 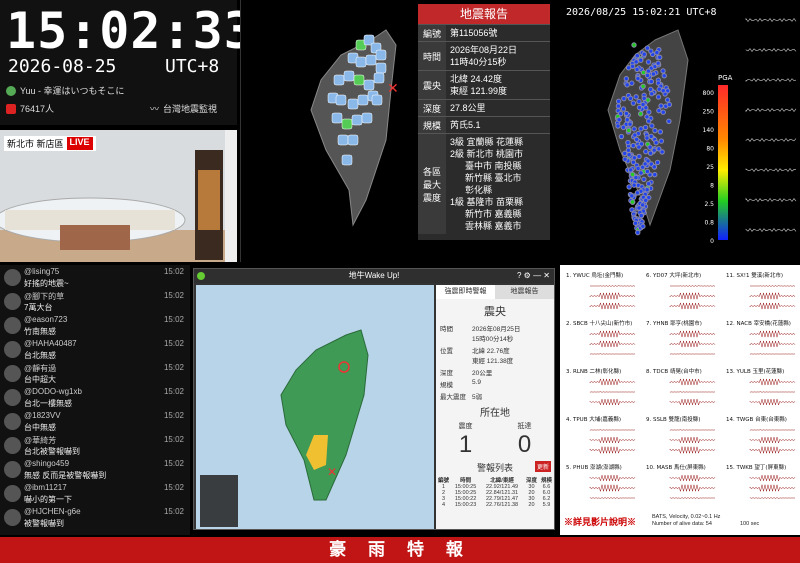 What do you see at coordinates (712, 186) in the screenshot?
I see `pga-tick-label: 8` at bounding box center [712, 186].